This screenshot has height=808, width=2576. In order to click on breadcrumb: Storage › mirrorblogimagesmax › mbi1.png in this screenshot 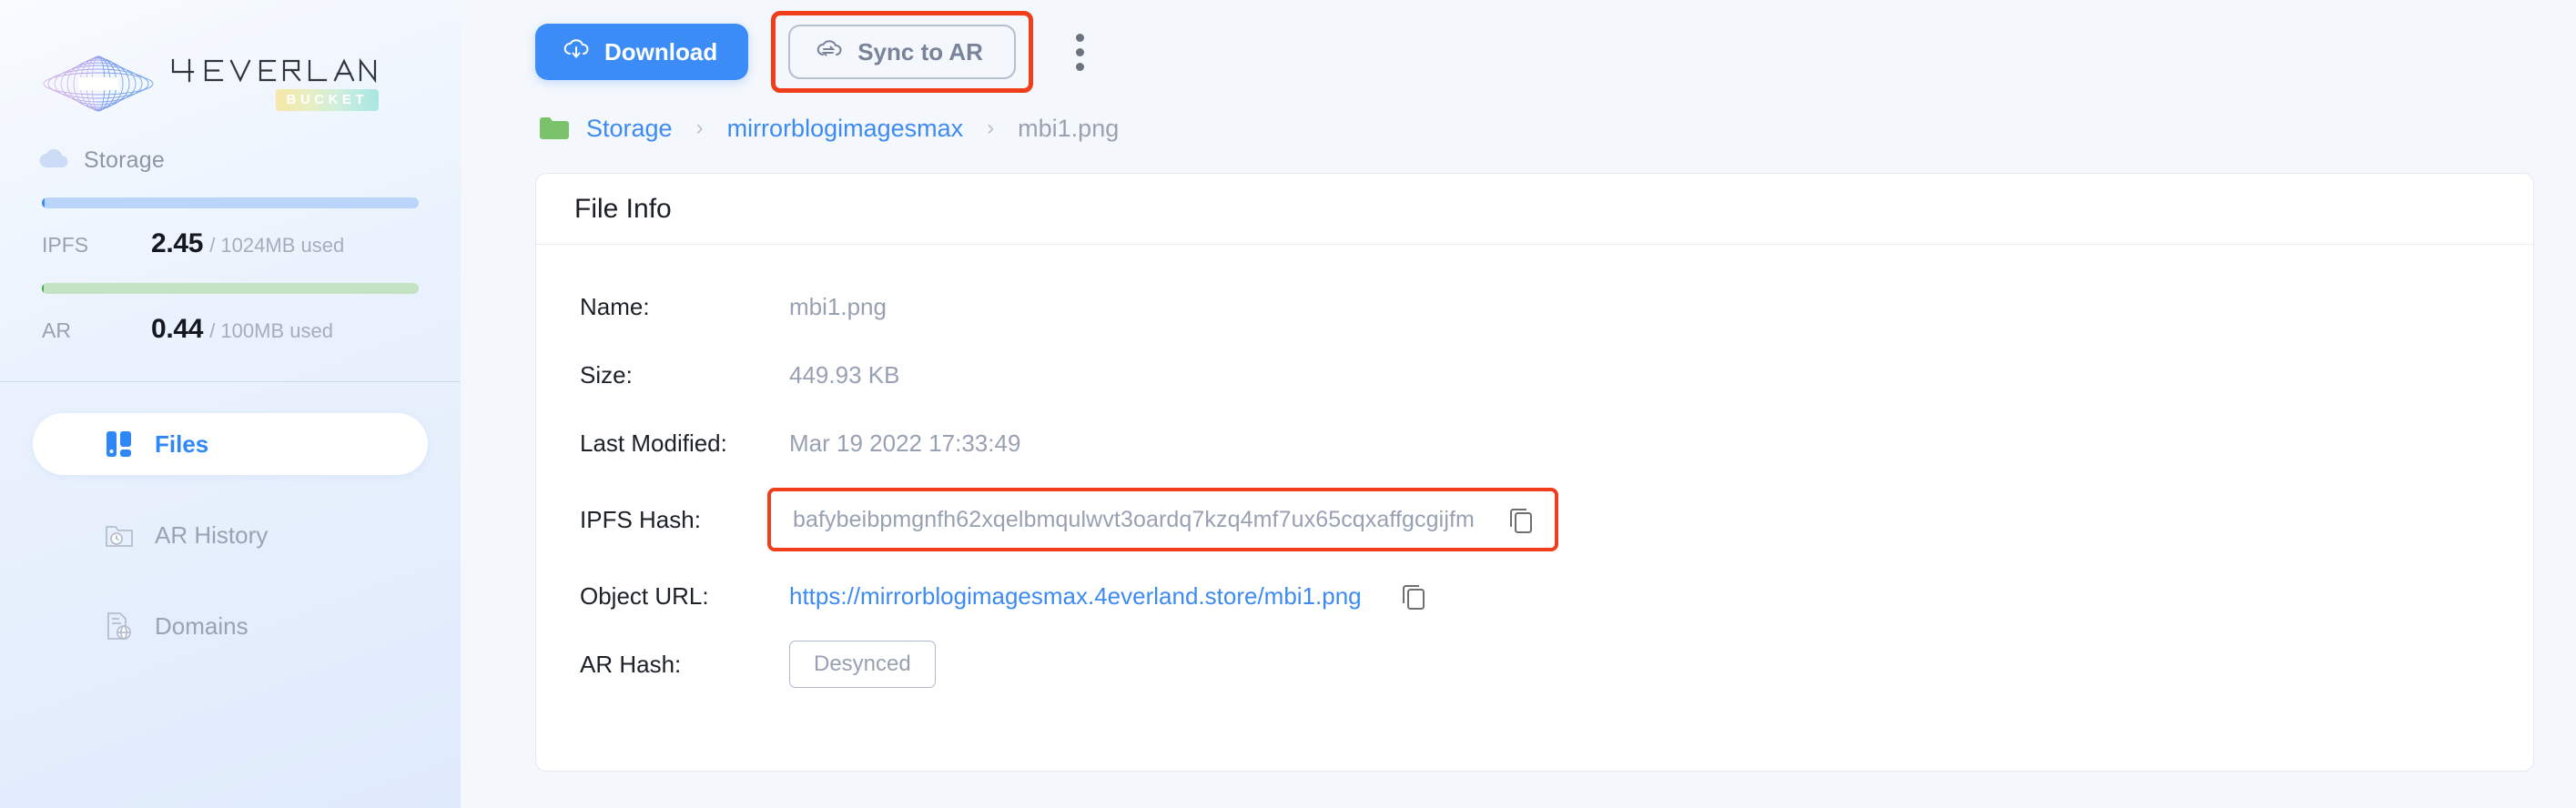, I will do `click(1536, 128)`.